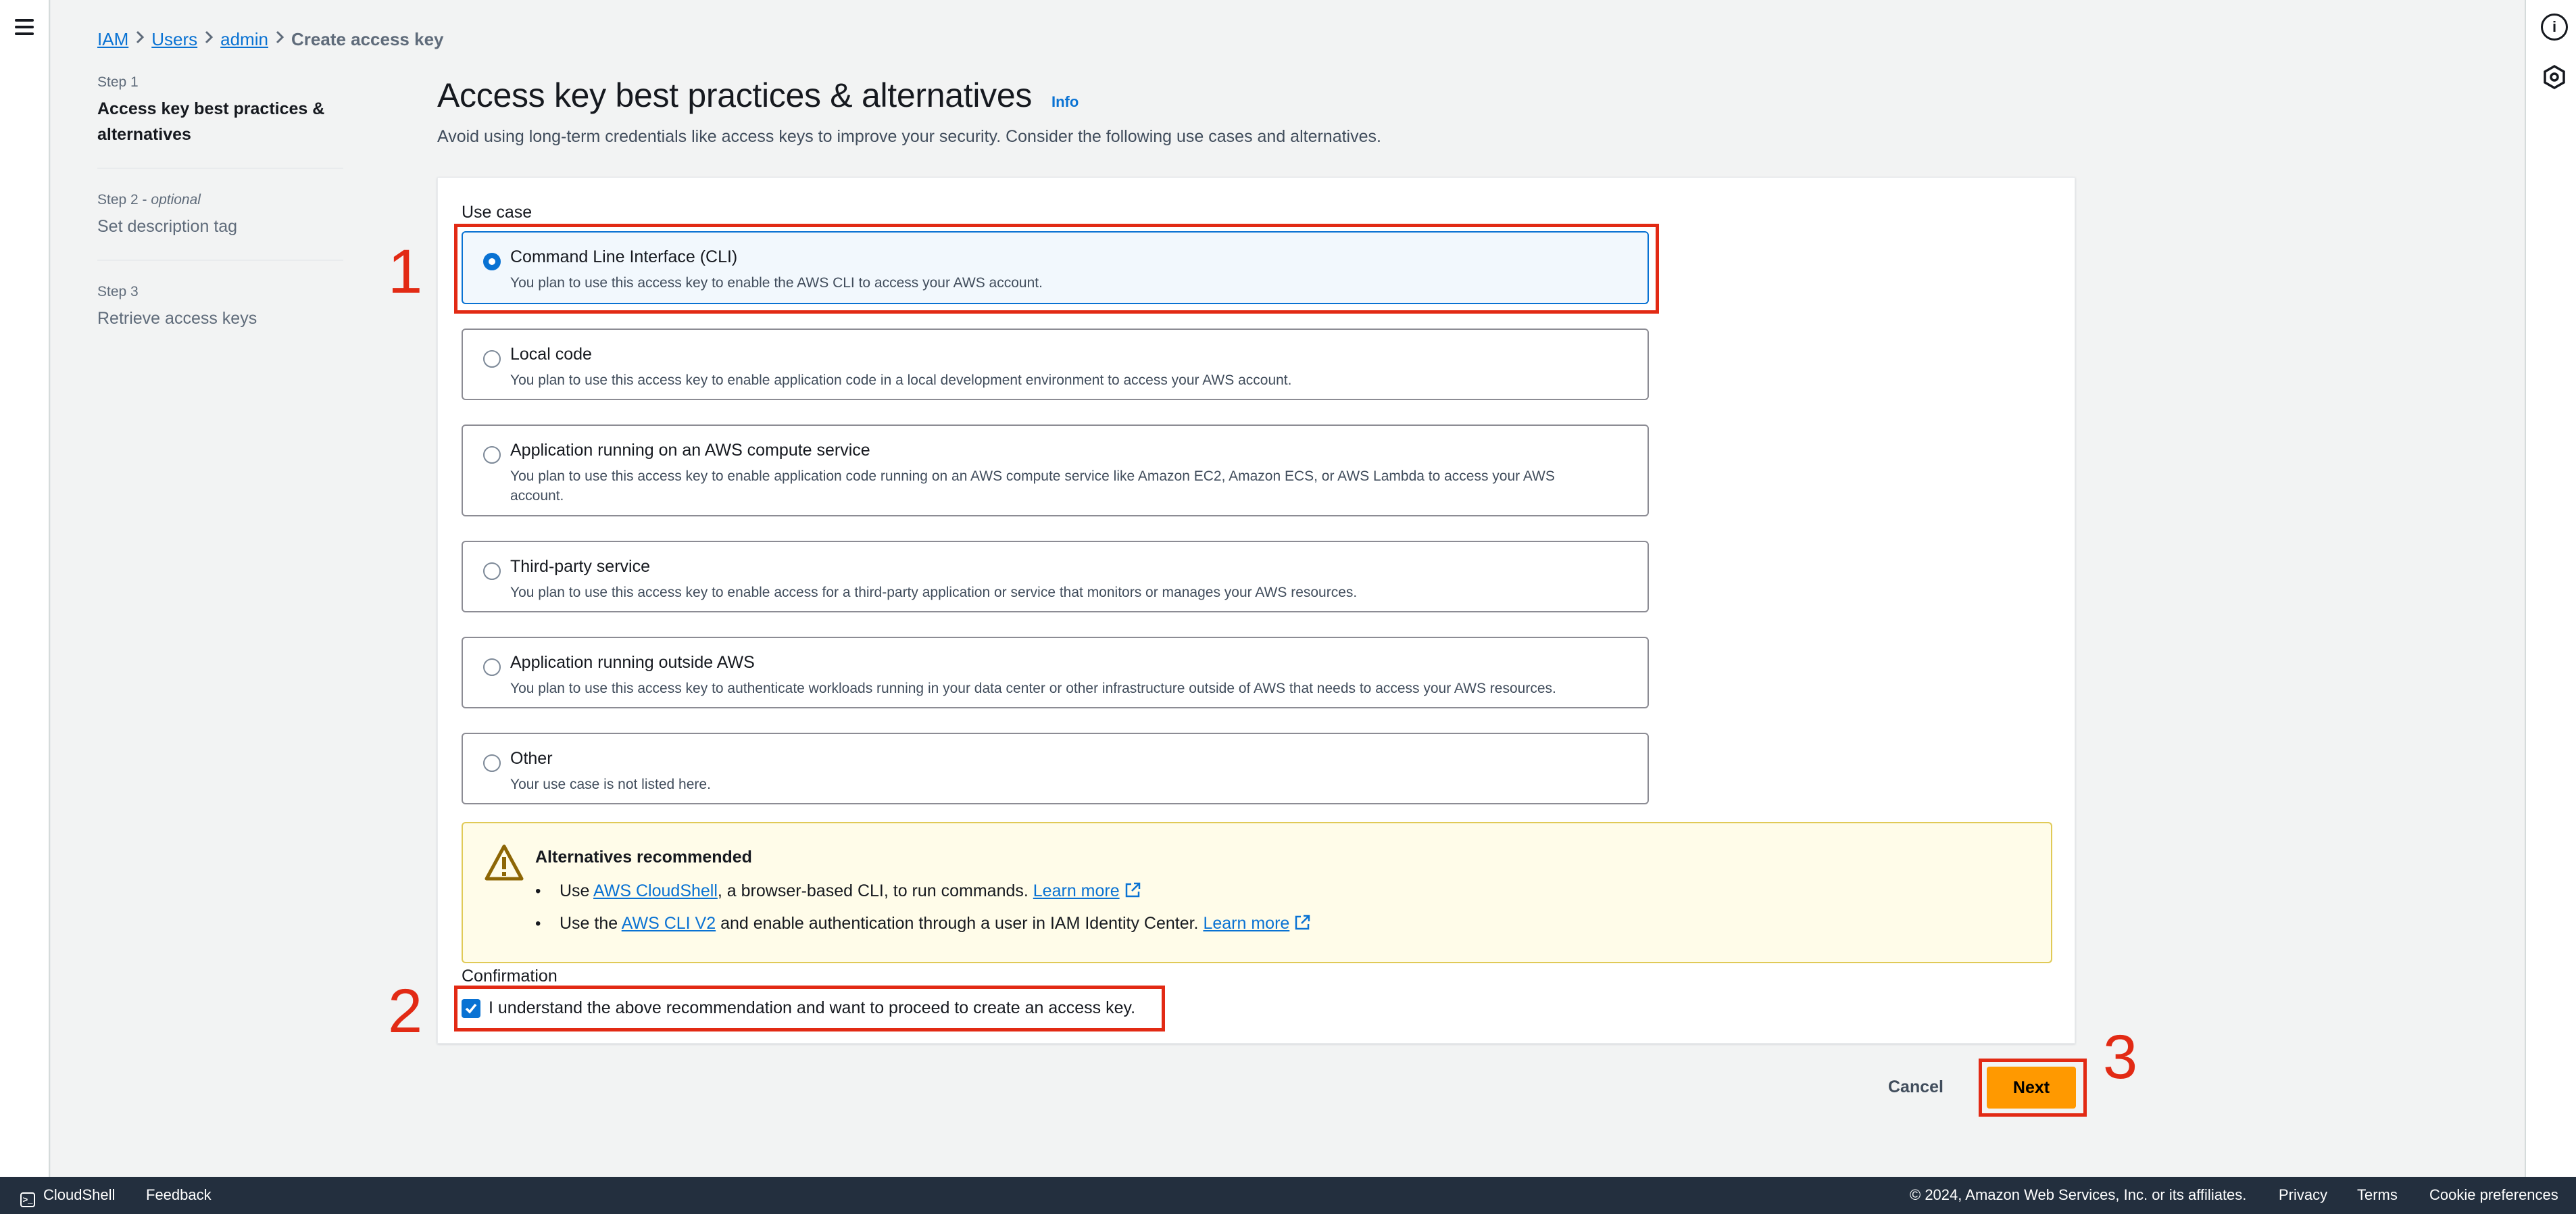  I want to click on cancel-button: Cancel, so click(1916, 1087).